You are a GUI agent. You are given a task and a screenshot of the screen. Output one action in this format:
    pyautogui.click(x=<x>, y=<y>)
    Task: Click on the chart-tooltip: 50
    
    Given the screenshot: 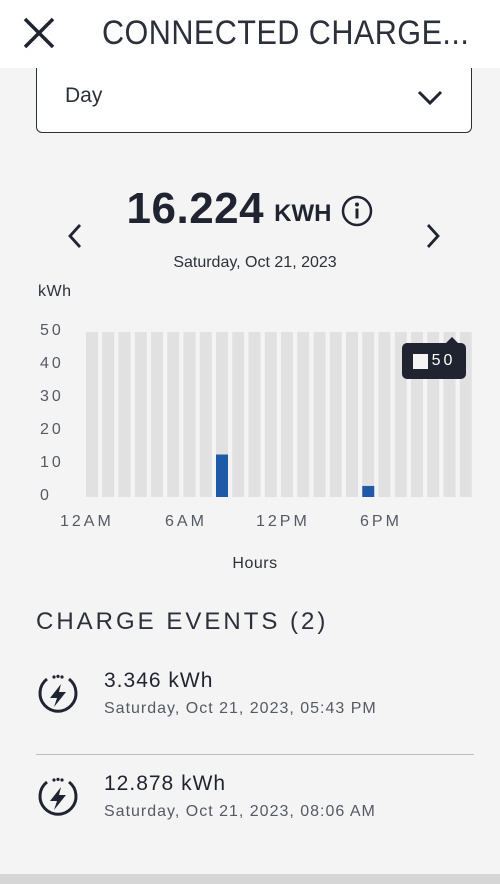 What is the action you would take?
    pyautogui.click(x=434, y=358)
    